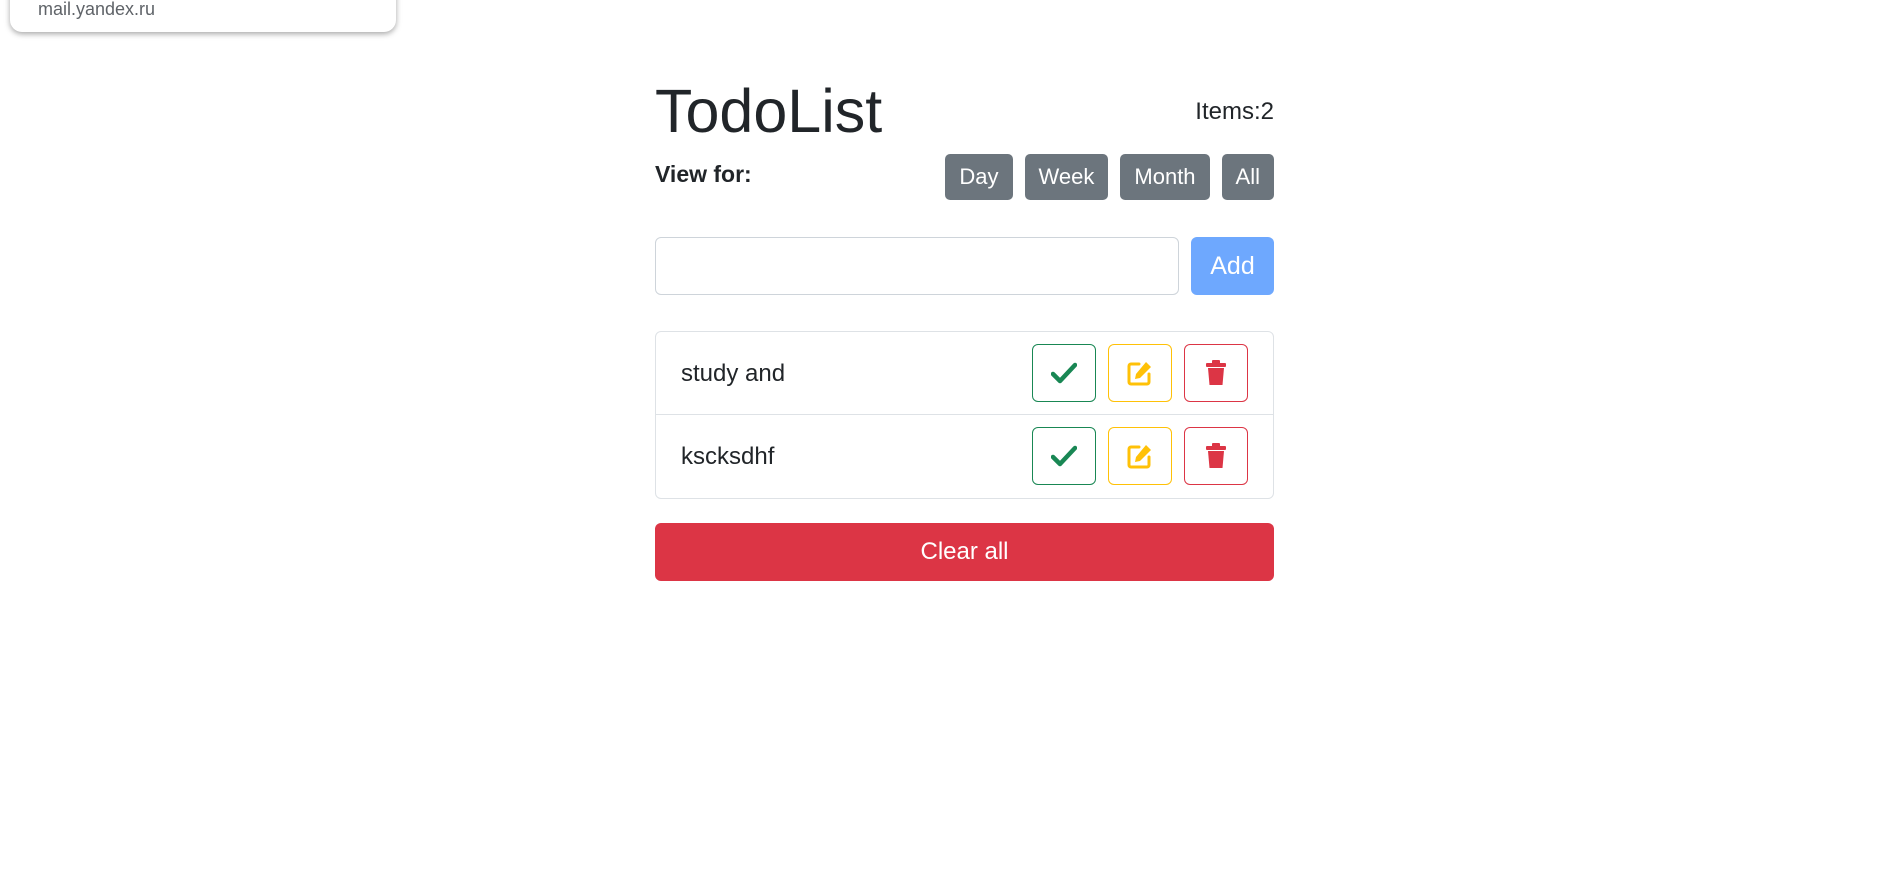 The height and width of the screenshot is (885, 1883). What do you see at coordinates (769, 111) in the screenshot?
I see `page-title: TodoList` at bounding box center [769, 111].